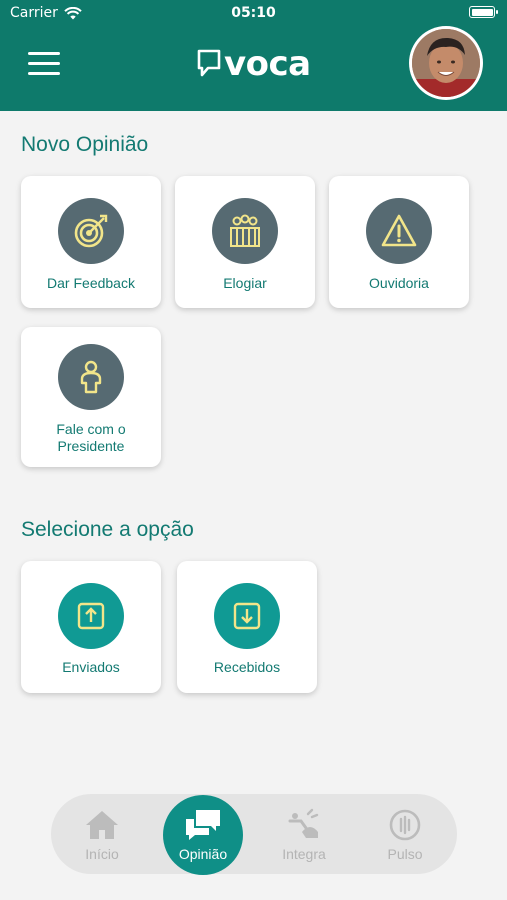 This screenshot has height=900, width=507. What do you see at coordinates (304, 854) in the screenshot?
I see `nav-label: Integra` at bounding box center [304, 854].